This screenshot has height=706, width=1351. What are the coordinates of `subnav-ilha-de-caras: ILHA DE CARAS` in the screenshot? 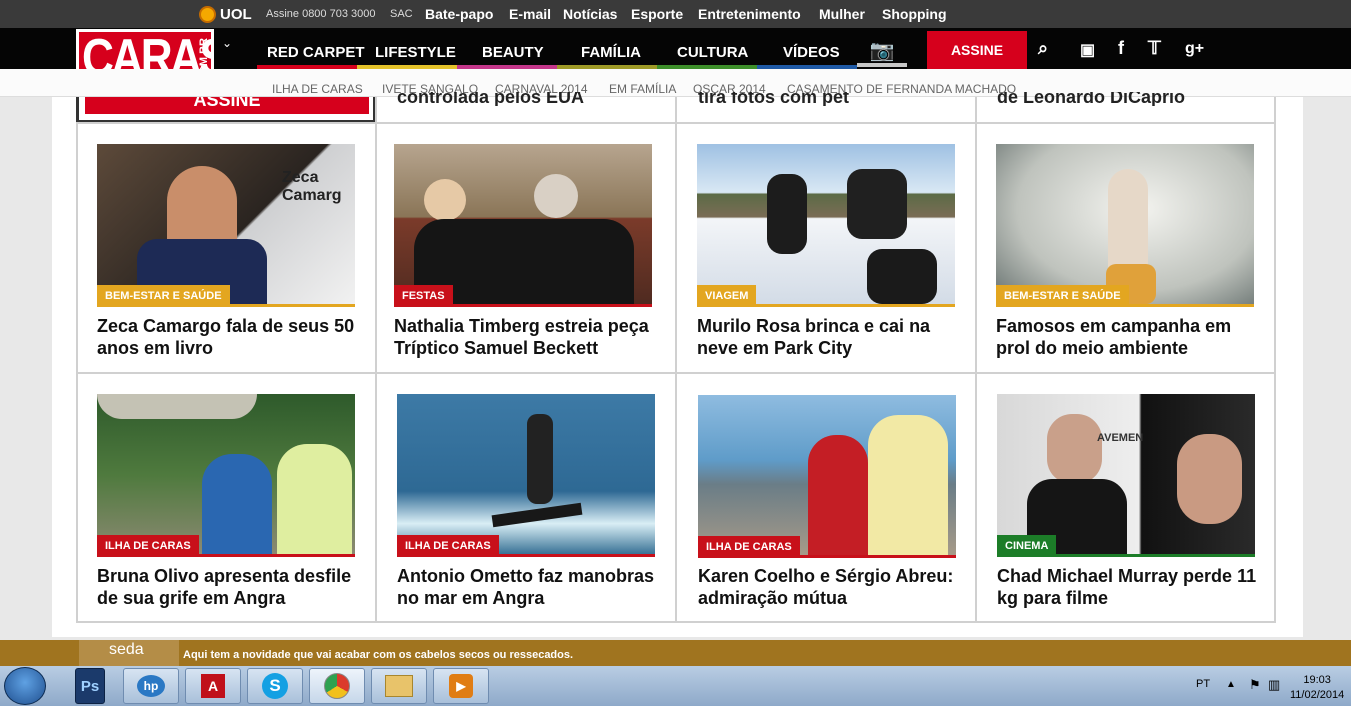 It's located at (317, 89).